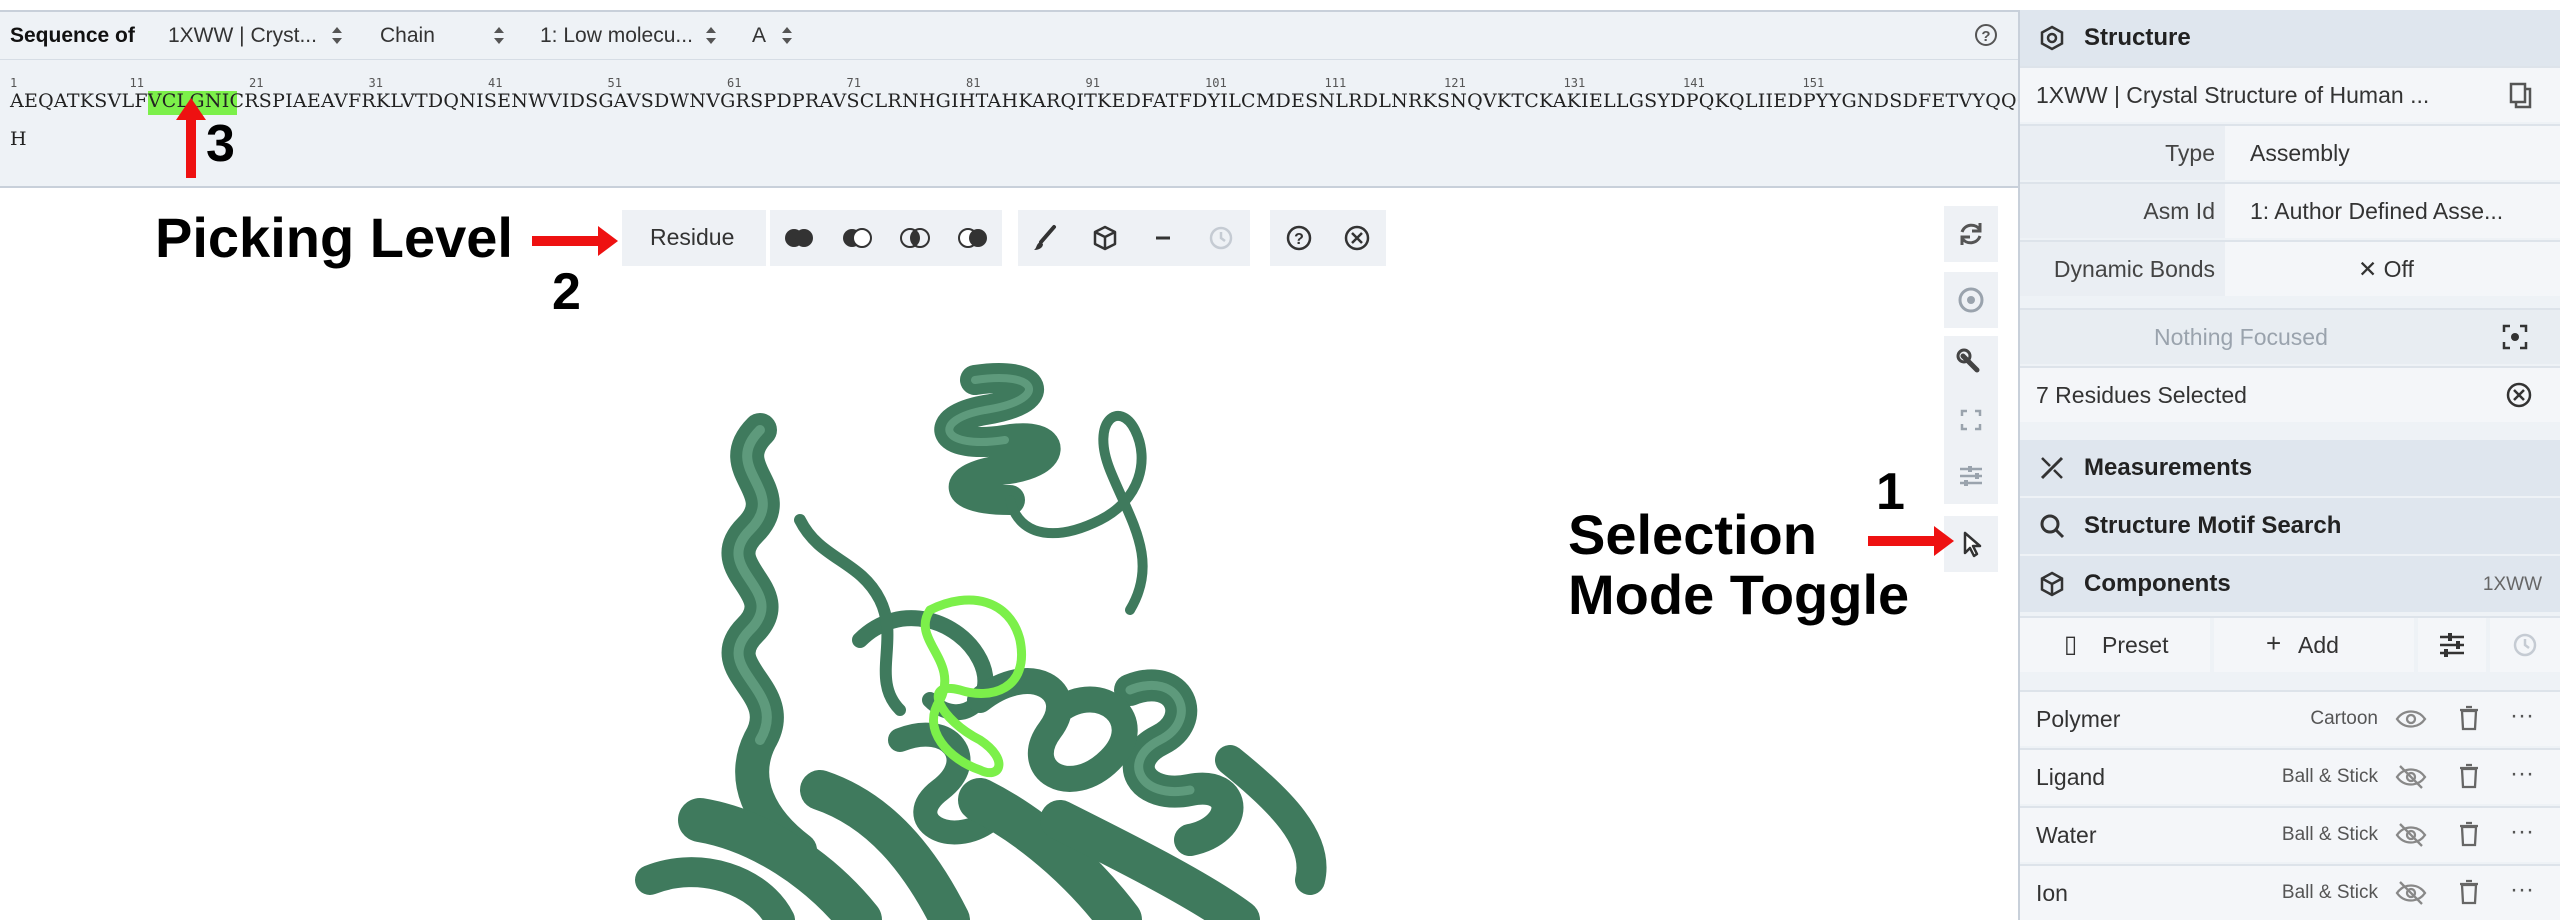 The height and width of the screenshot is (920, 2560). I want to click on component-representation: Cartoon, so click(2318, 719).